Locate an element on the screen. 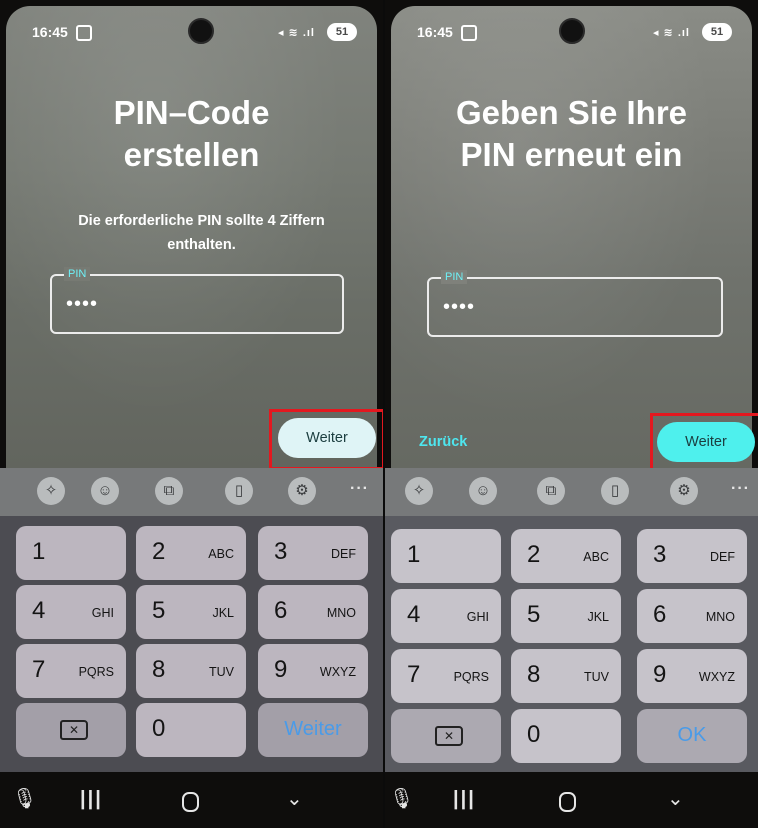 The height and width of the screenshot is (828, 758). action-label: OK is located at coordinates (692, 735).